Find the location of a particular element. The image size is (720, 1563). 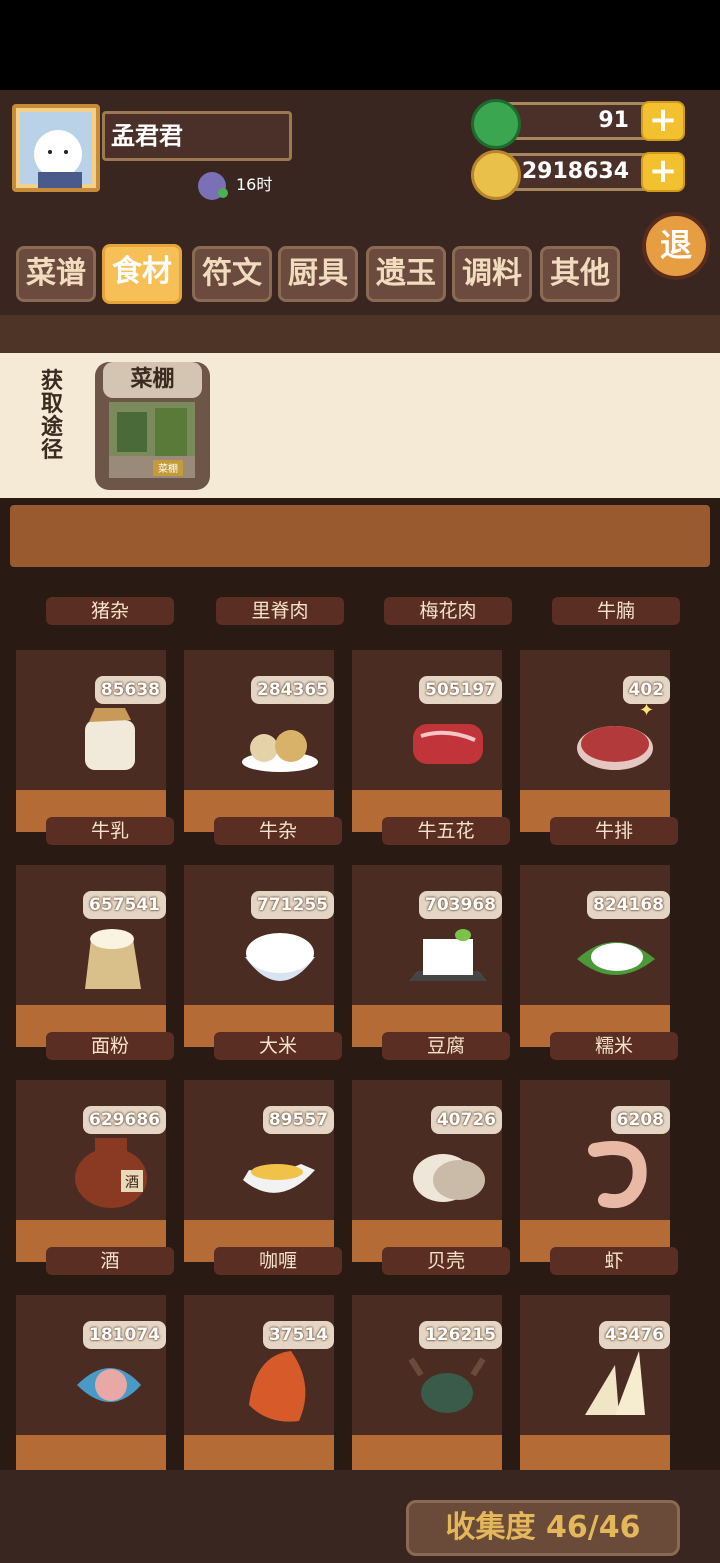

milk-jar-icon is located at coordinates (112, 741).